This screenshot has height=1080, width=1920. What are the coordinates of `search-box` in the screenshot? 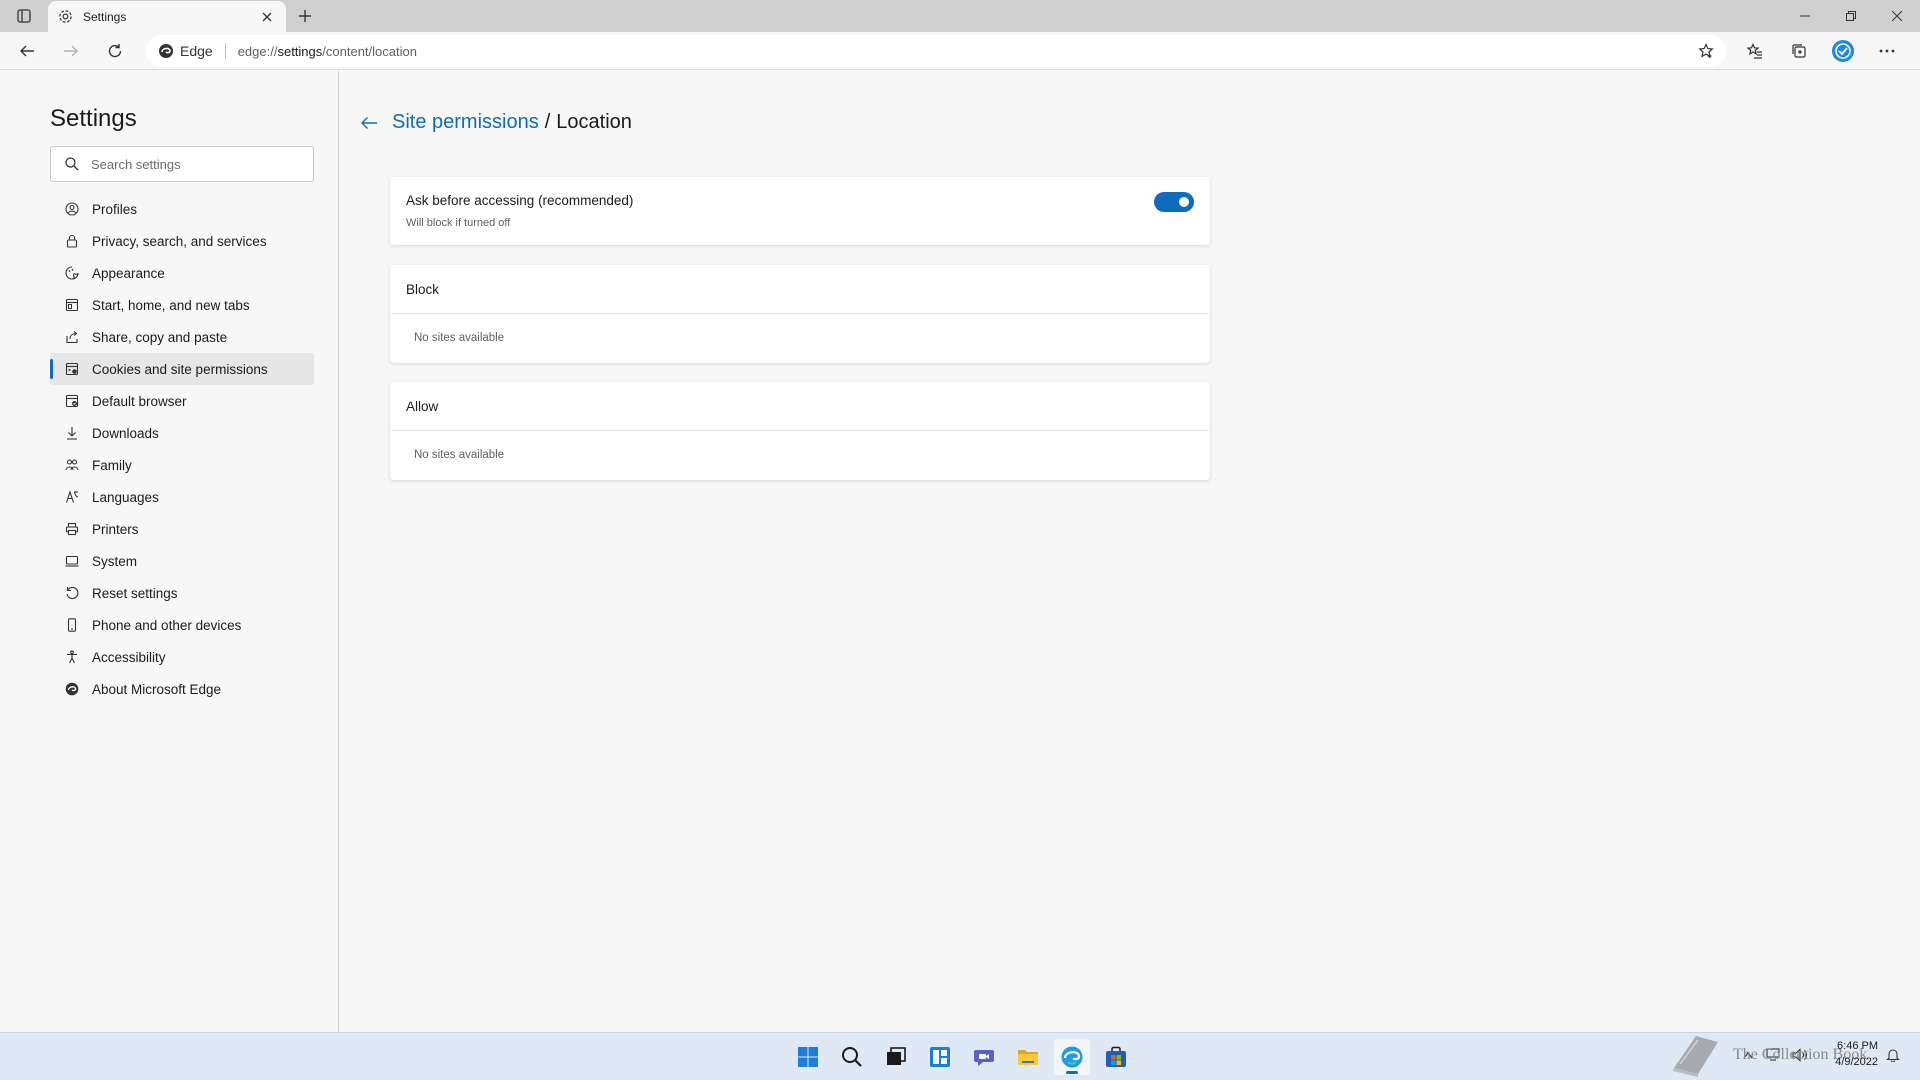 It's located at (182, 164).